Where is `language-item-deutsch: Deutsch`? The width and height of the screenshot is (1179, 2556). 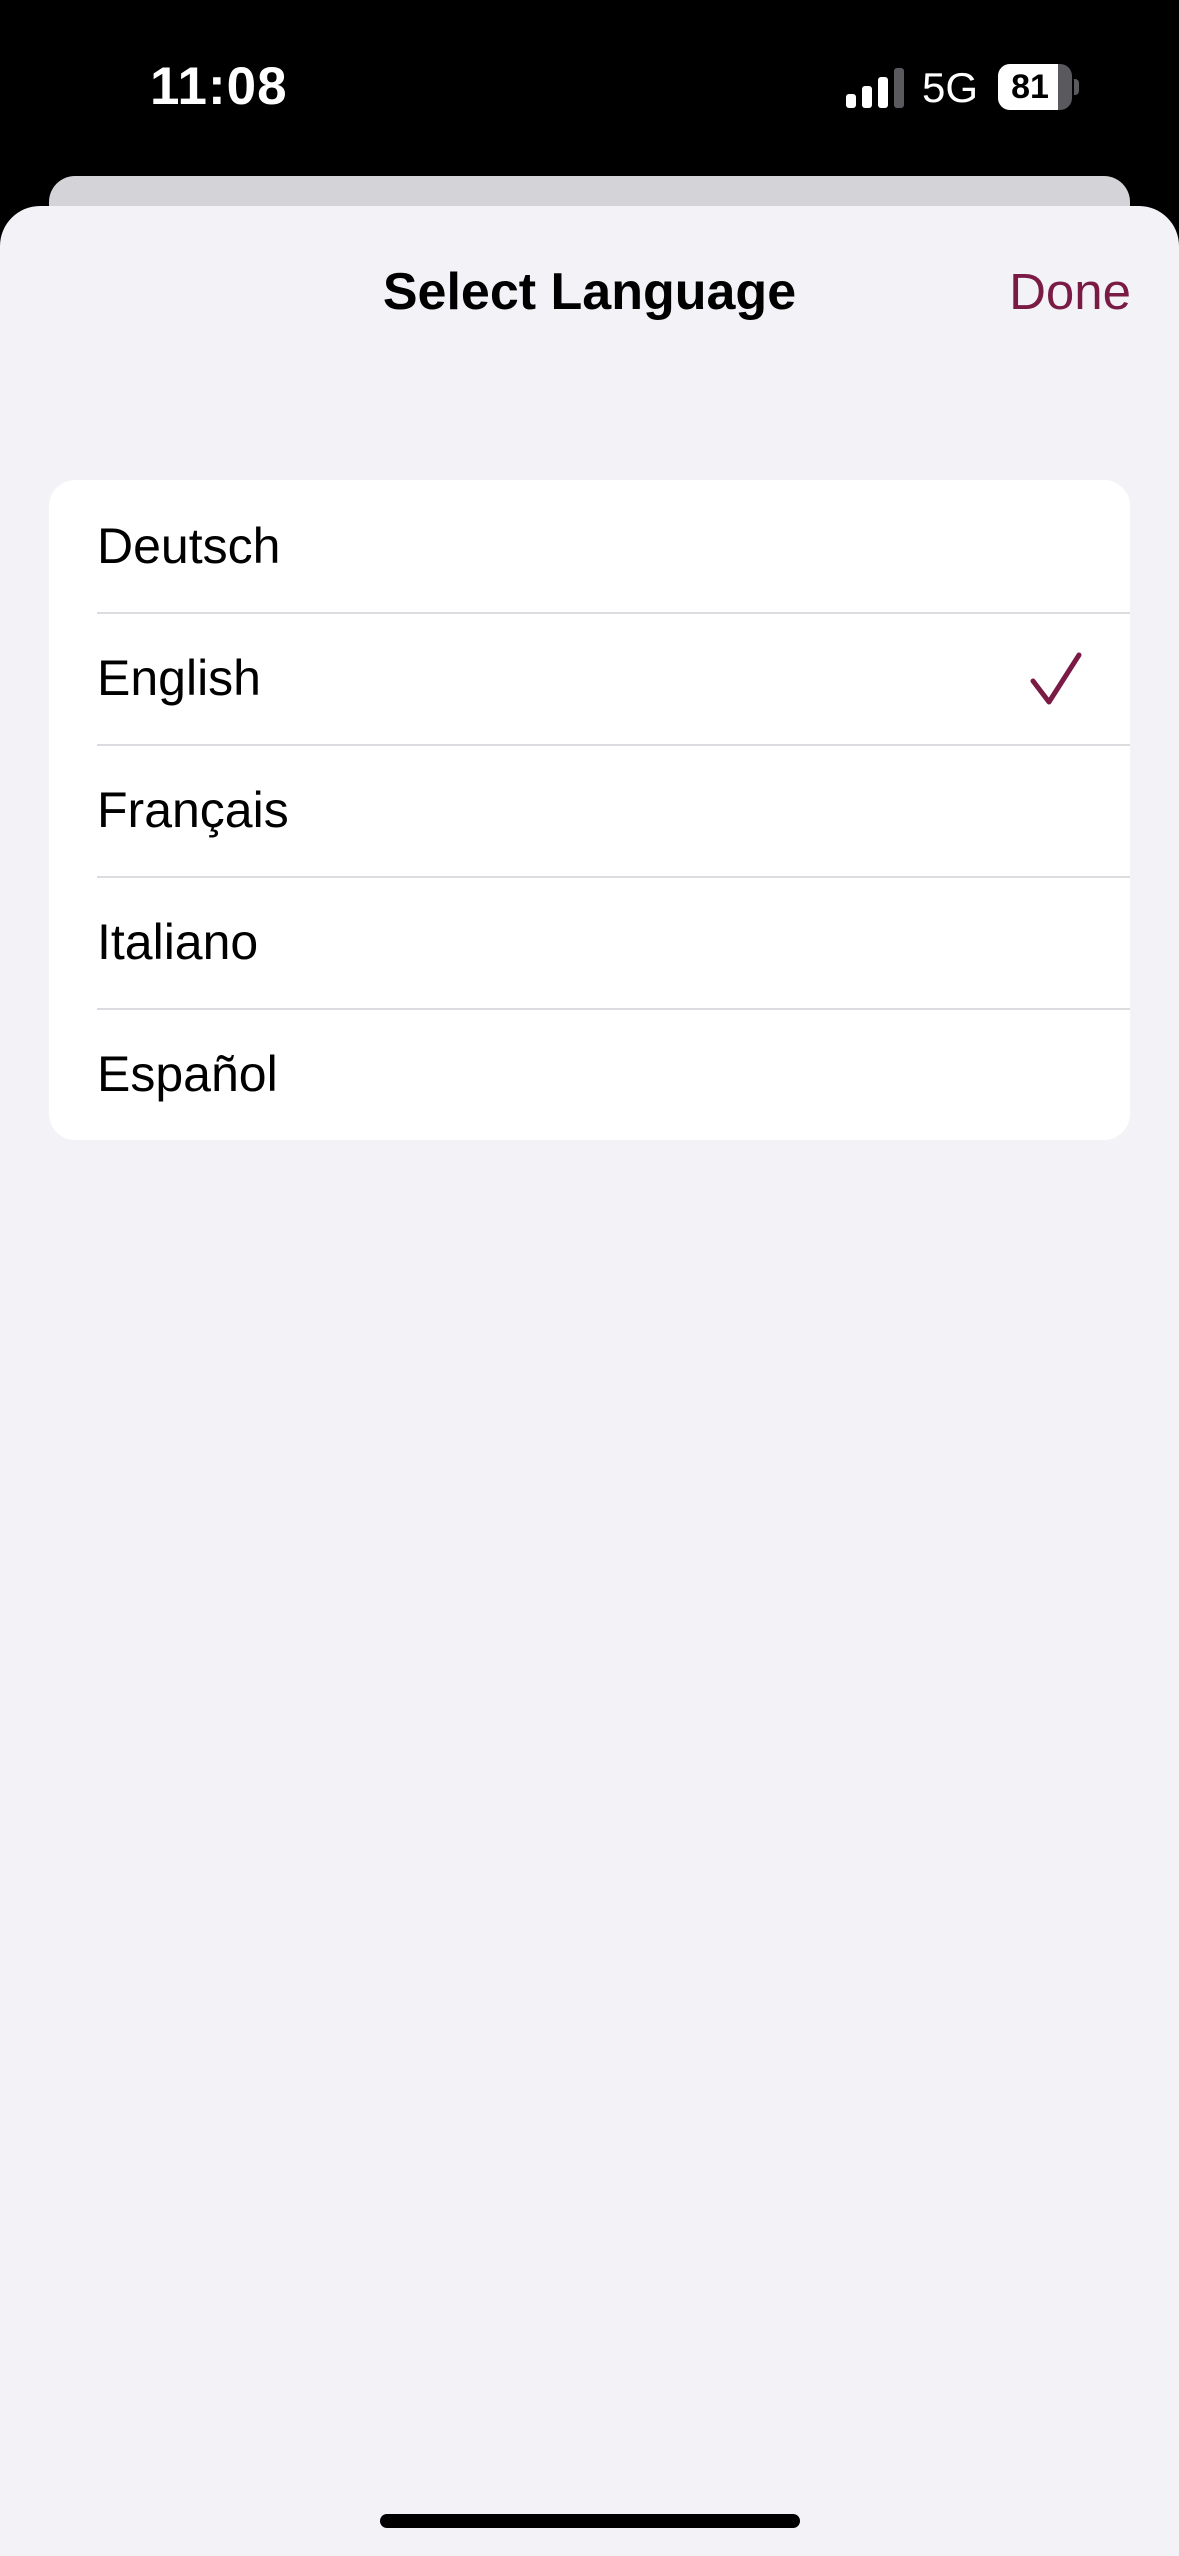 language-item-deutsch: Deutsch is located at coordinates (589, 546).